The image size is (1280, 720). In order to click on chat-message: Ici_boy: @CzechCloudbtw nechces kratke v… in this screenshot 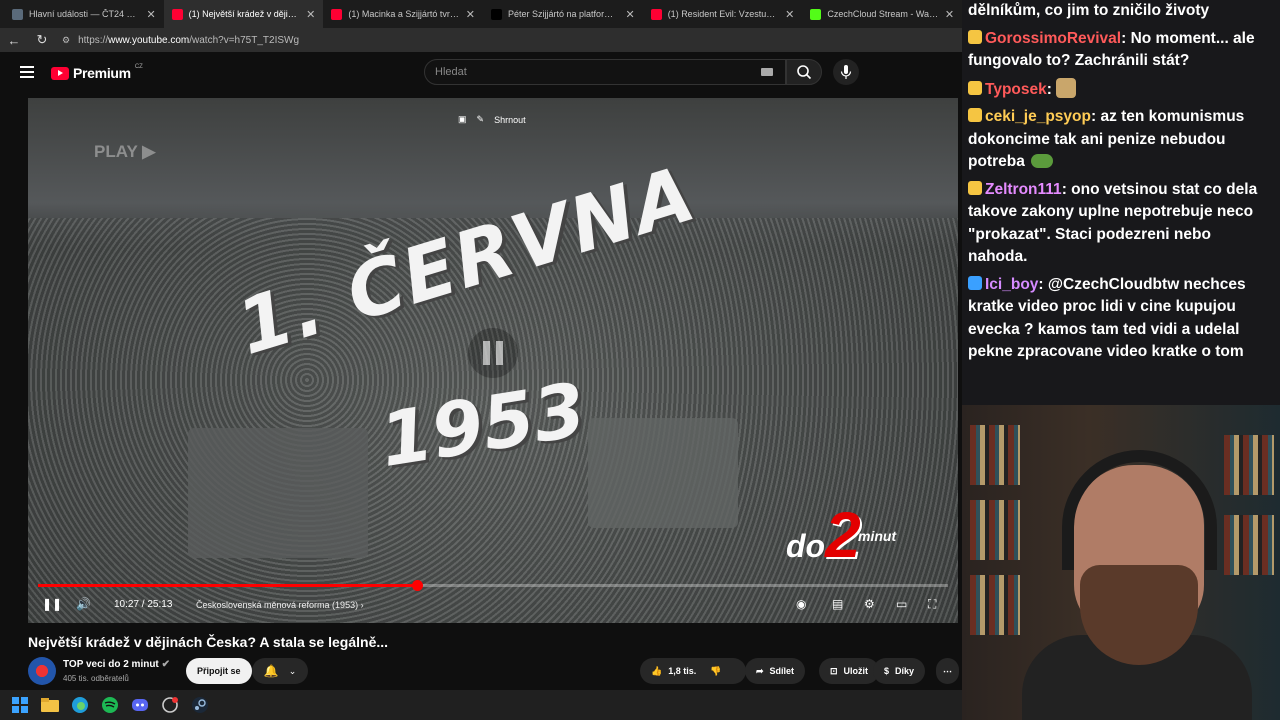, I will do `click(1121, 319)`.